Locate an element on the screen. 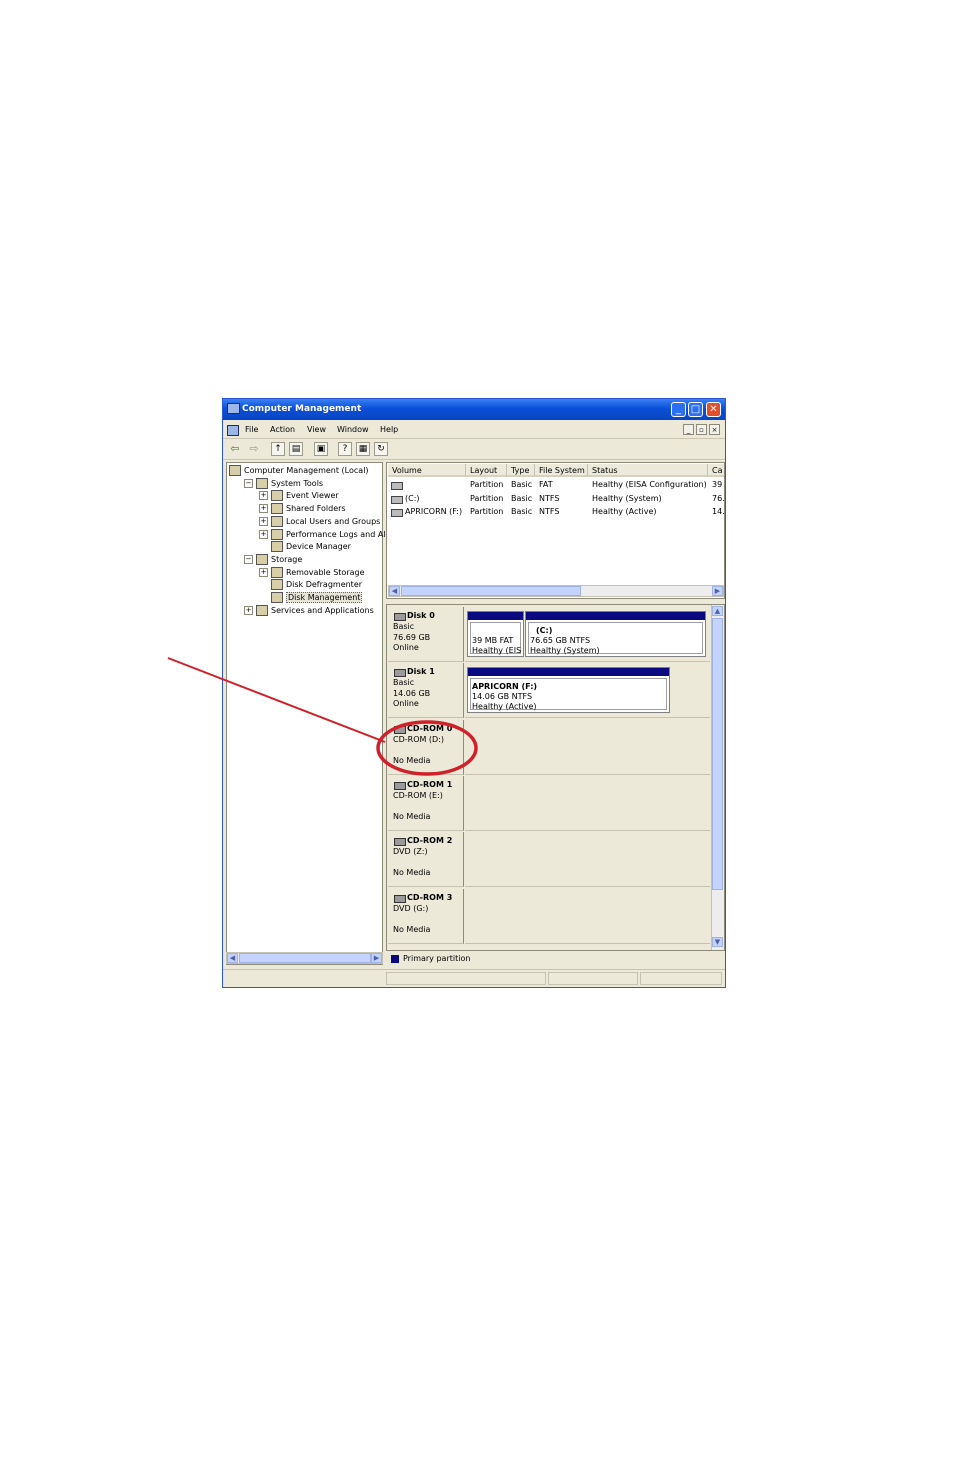  up-folder-icon: ↑ is located at coordinates (278, 449).